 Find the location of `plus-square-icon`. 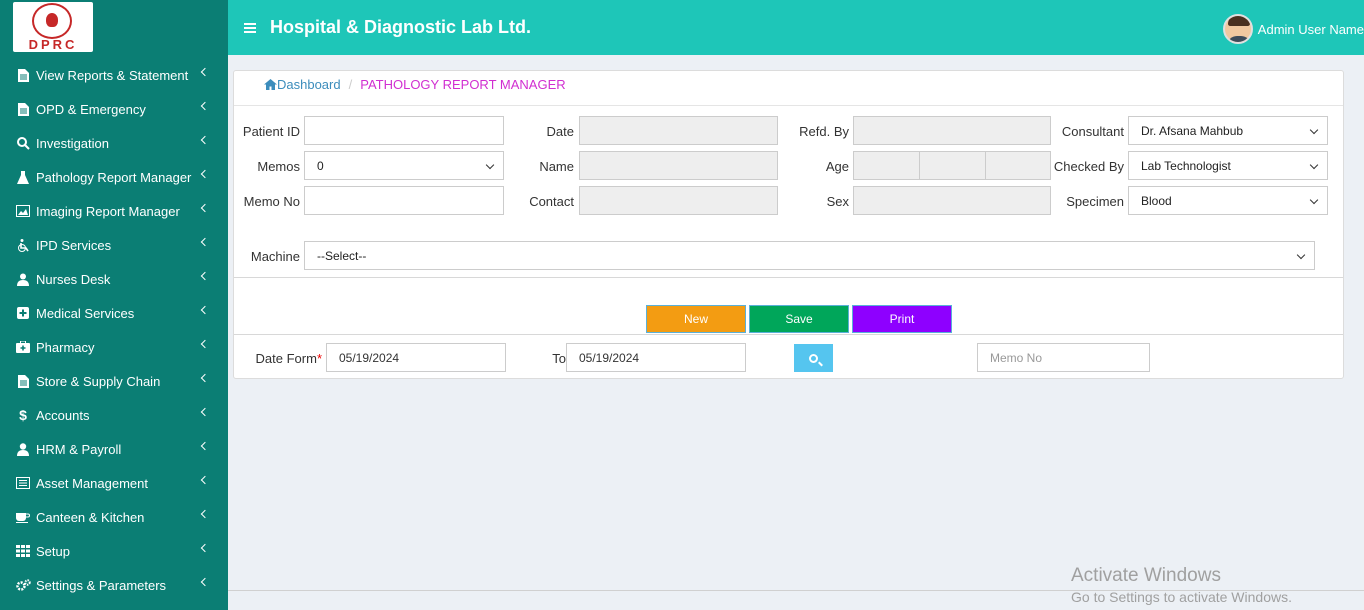

plus-square-icon is located at coordinates (23, 313).